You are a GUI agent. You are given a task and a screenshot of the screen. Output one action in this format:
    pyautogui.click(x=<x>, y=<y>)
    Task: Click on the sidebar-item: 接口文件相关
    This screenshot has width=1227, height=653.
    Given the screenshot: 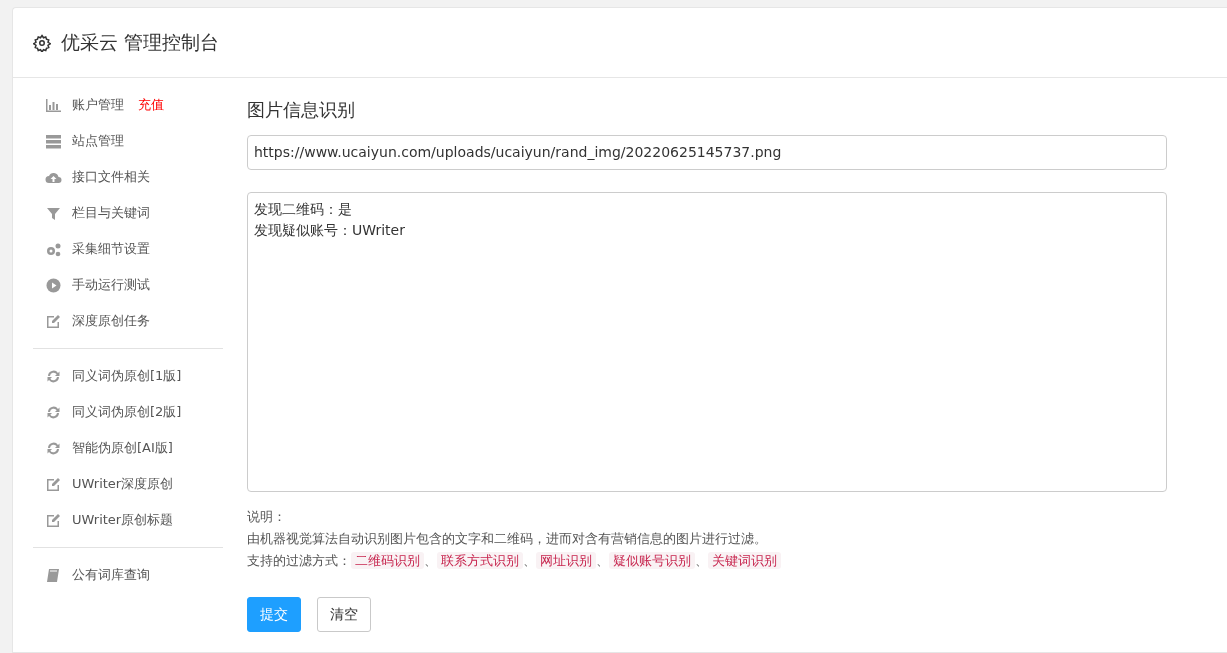 What is the action you would take?
    pyautogui.click(x=128, y=177)
    